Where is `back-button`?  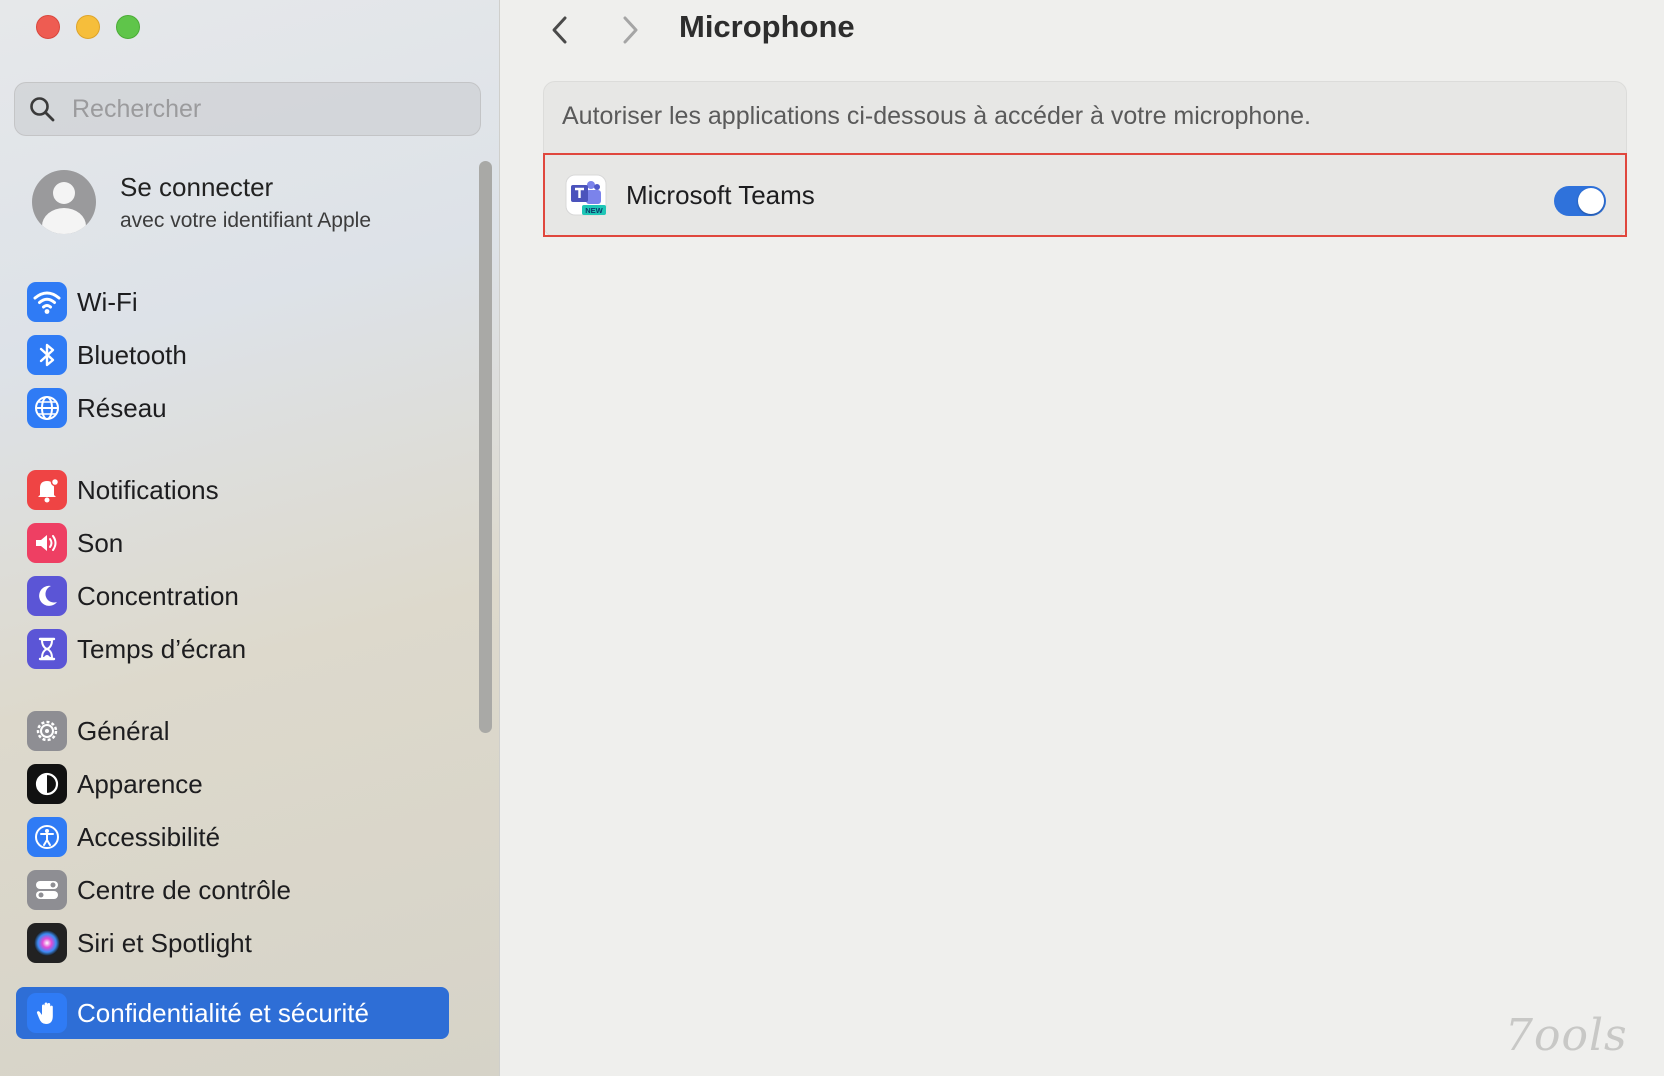 back-button is located at coordinates (560, 30).